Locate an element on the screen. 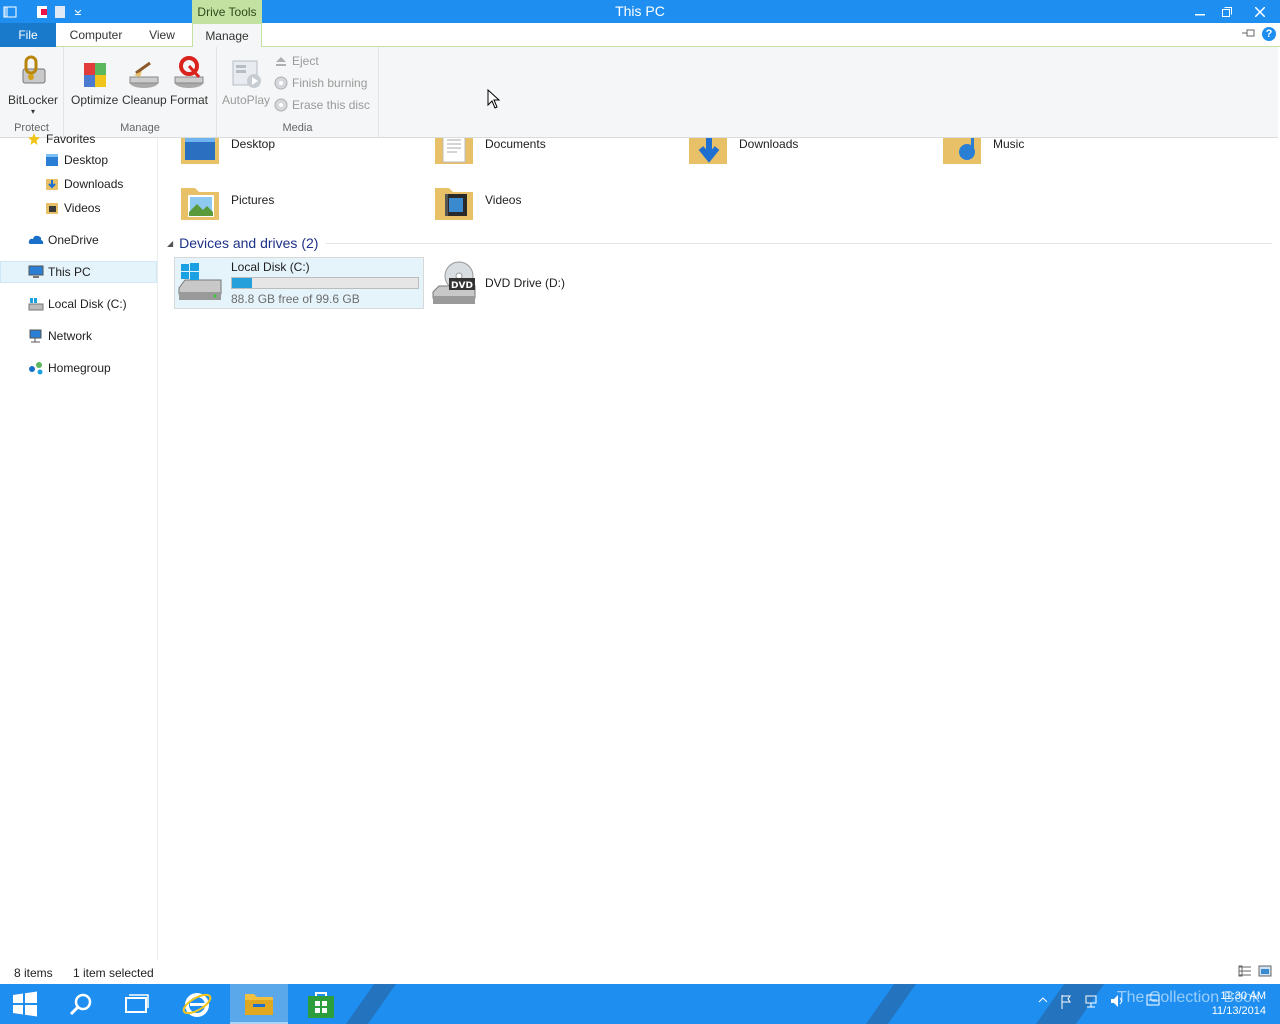 This screenshot has width=1280, height=1024. nav-favorites: Favorites is located at coordinates (60, 139).